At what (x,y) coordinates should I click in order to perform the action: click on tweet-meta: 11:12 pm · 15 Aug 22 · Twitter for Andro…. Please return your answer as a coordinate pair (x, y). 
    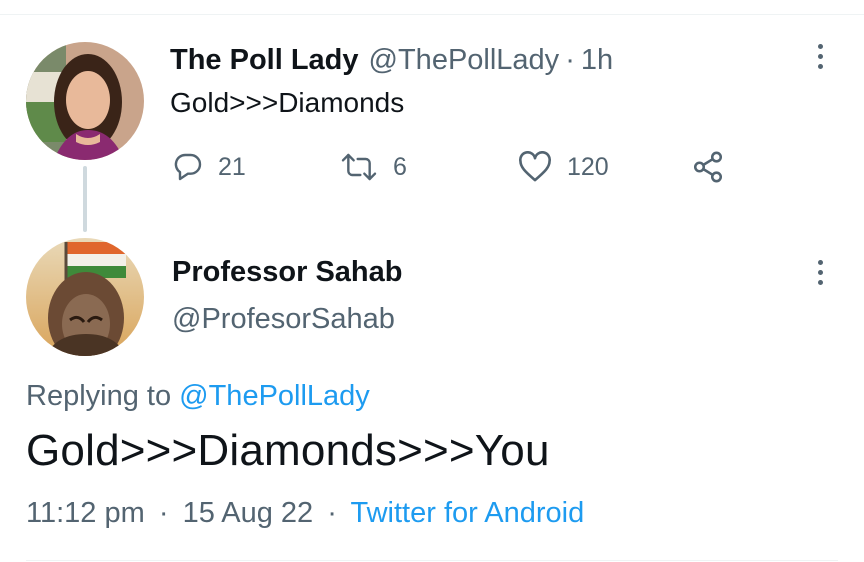
    Looking at the image, I should click on (305, 513).